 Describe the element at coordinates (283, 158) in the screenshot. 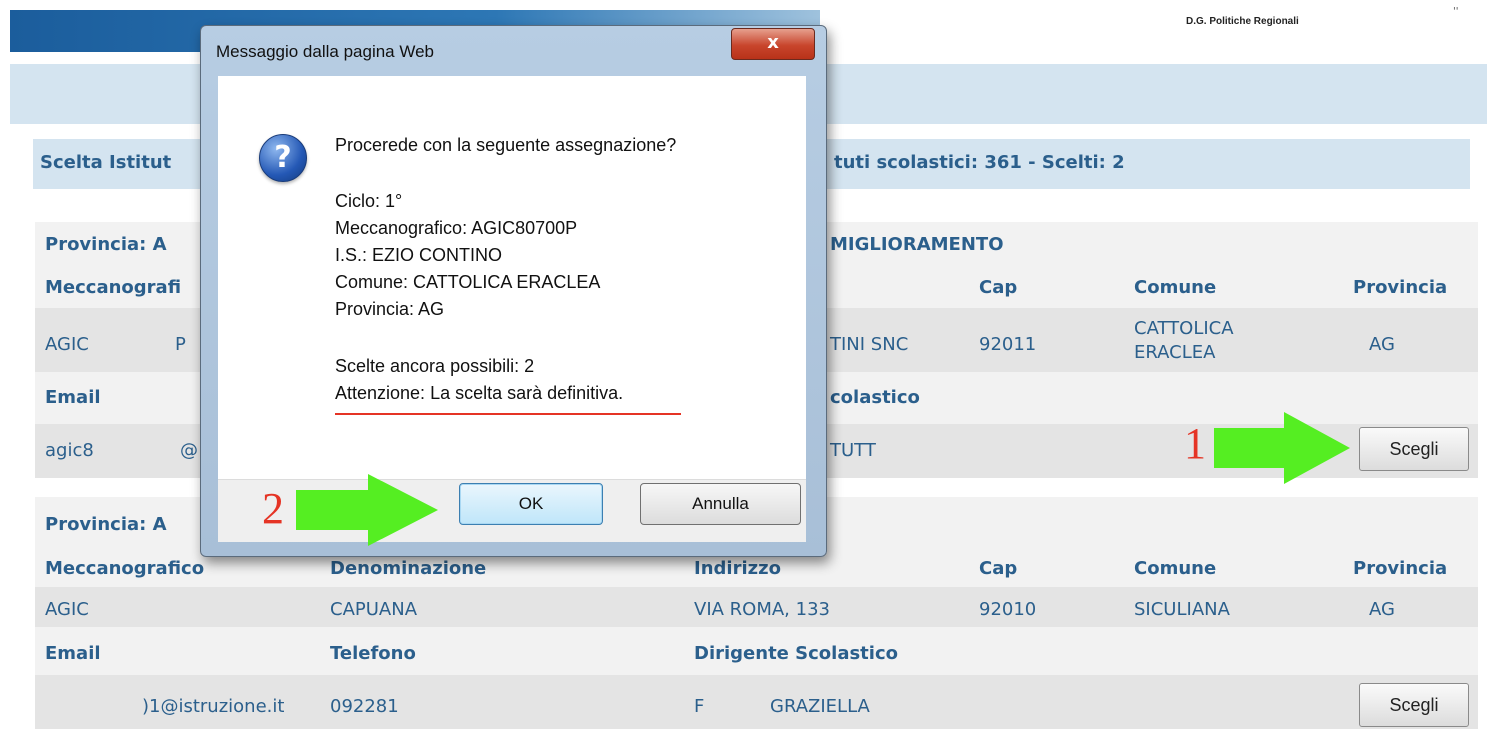

I see `question-icon: ?` at that location.